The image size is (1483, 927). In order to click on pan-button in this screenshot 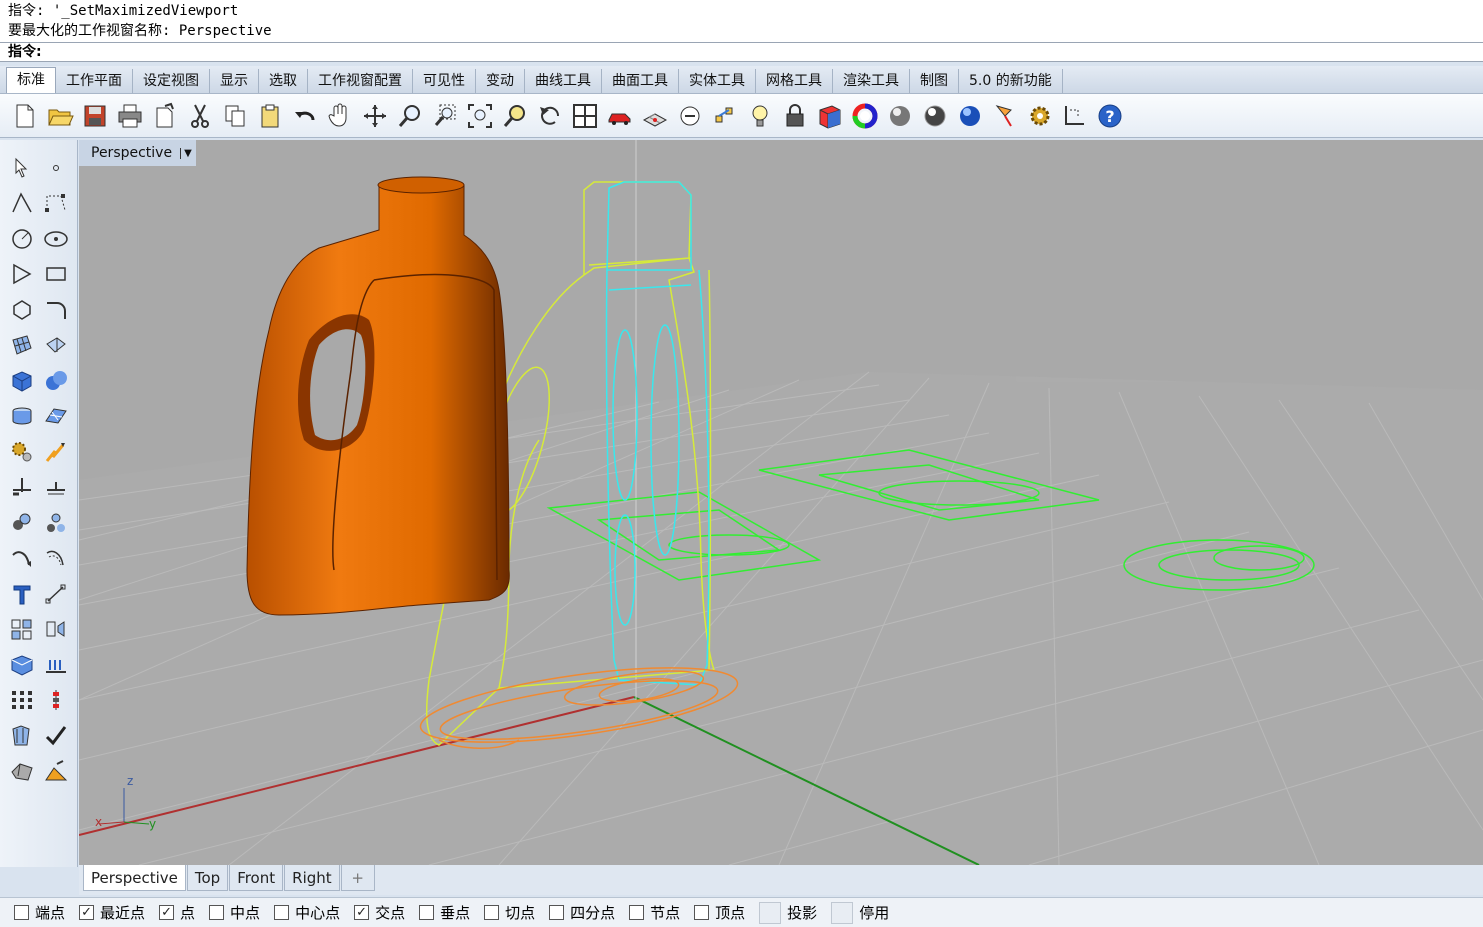, I will do `click(340, 116)`.